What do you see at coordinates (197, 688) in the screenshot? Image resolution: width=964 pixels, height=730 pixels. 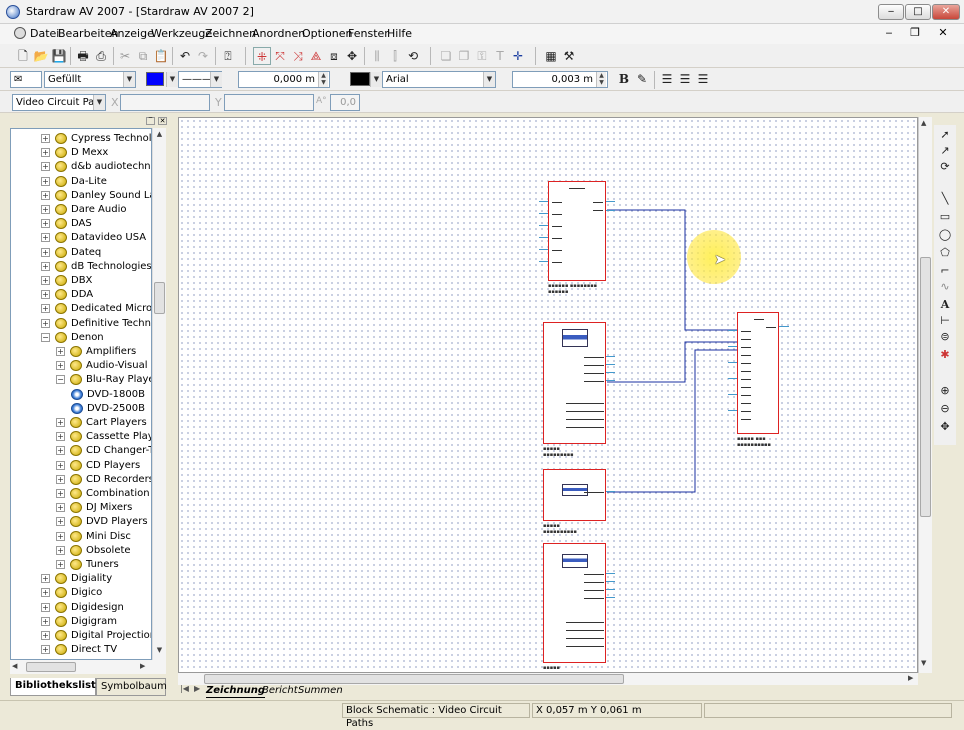 I see `next-sheet-icon: ▶` at bounding box center [197, 688].